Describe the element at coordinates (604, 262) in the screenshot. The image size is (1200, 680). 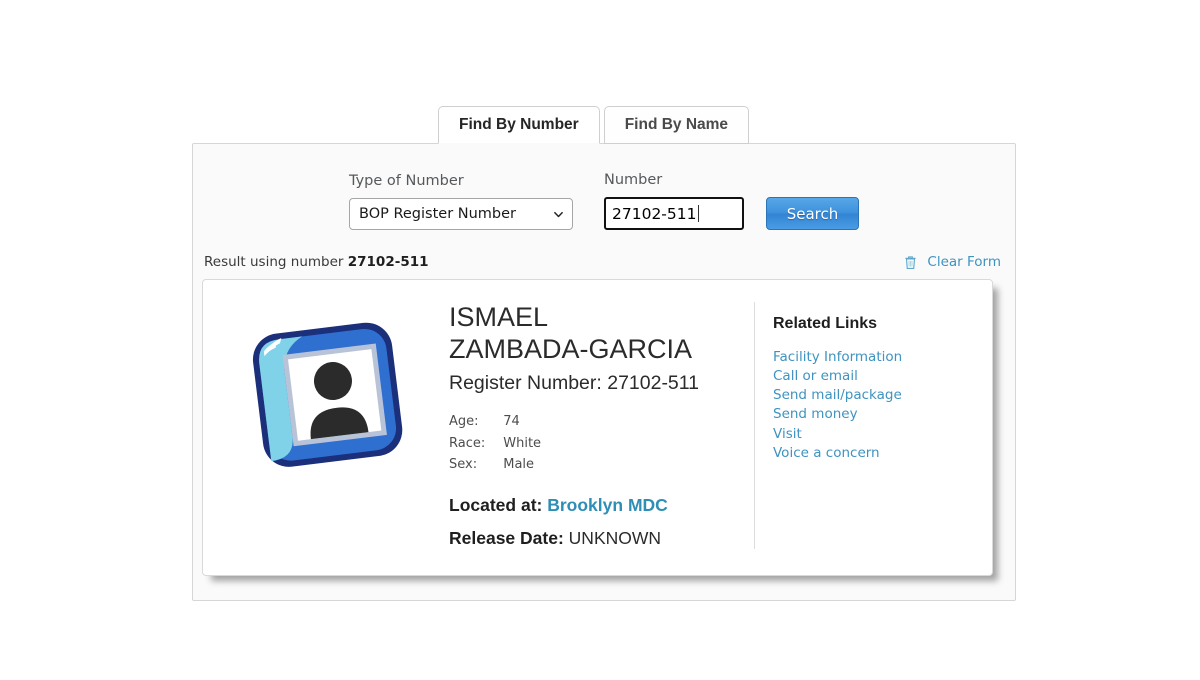
I see `result-bar: Result using number 27102-511 Clear Form` at that location.